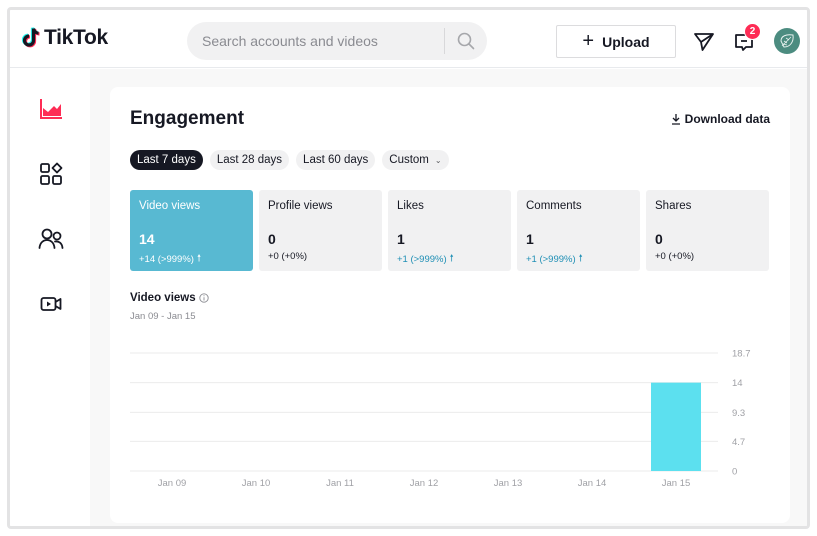  What do you see at coordinates (592, 483) in the screenshot?
I see `x-tick-label: Jan 14` at bounding box center [592, 483].